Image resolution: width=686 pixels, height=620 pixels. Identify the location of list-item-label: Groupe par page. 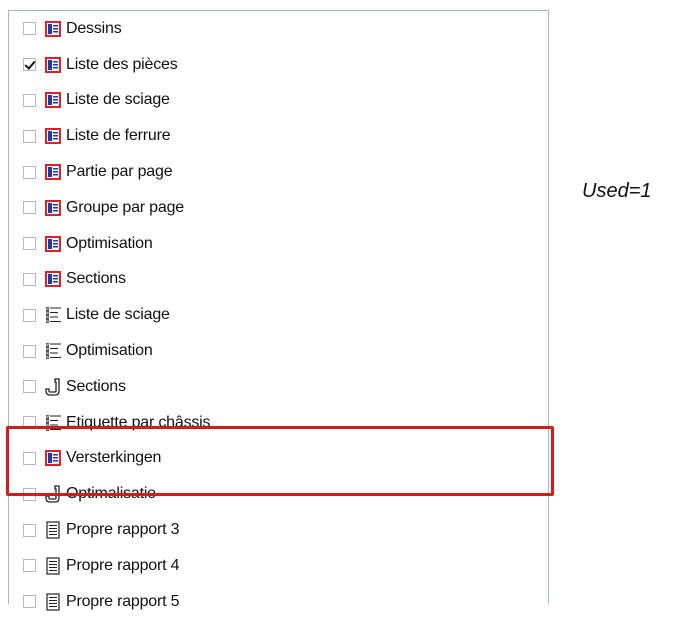
(125, 207).